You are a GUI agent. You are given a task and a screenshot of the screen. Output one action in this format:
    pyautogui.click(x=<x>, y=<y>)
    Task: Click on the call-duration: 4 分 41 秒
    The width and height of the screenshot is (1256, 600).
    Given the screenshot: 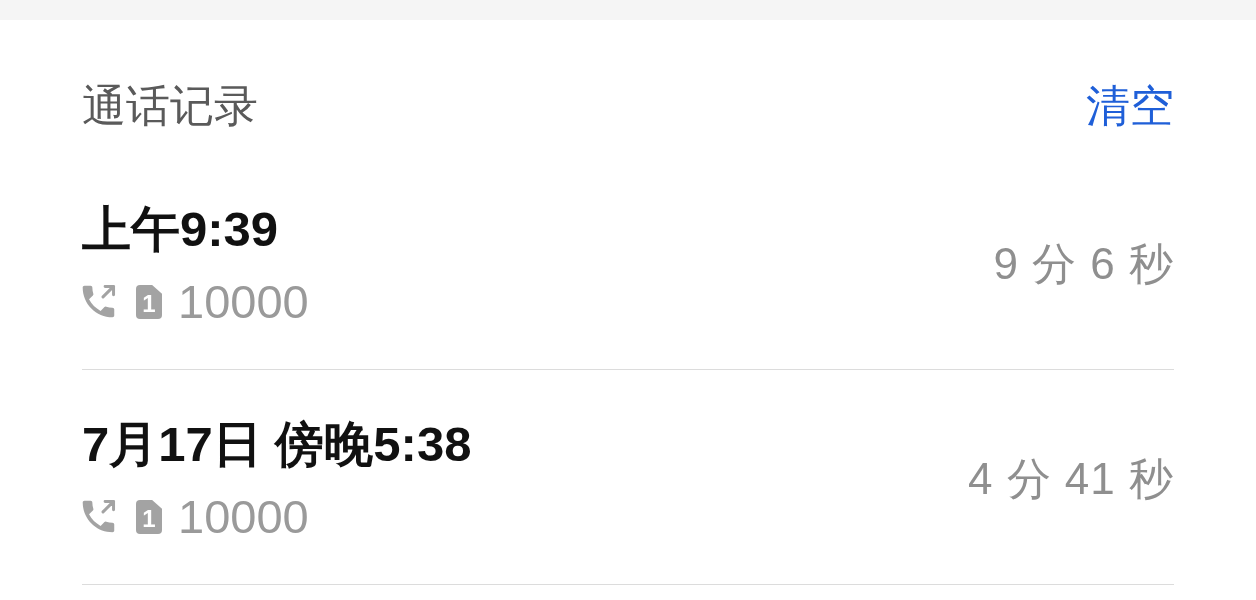 What is the action you would take?
    pyautogui.click(x=1070, y=479)
    